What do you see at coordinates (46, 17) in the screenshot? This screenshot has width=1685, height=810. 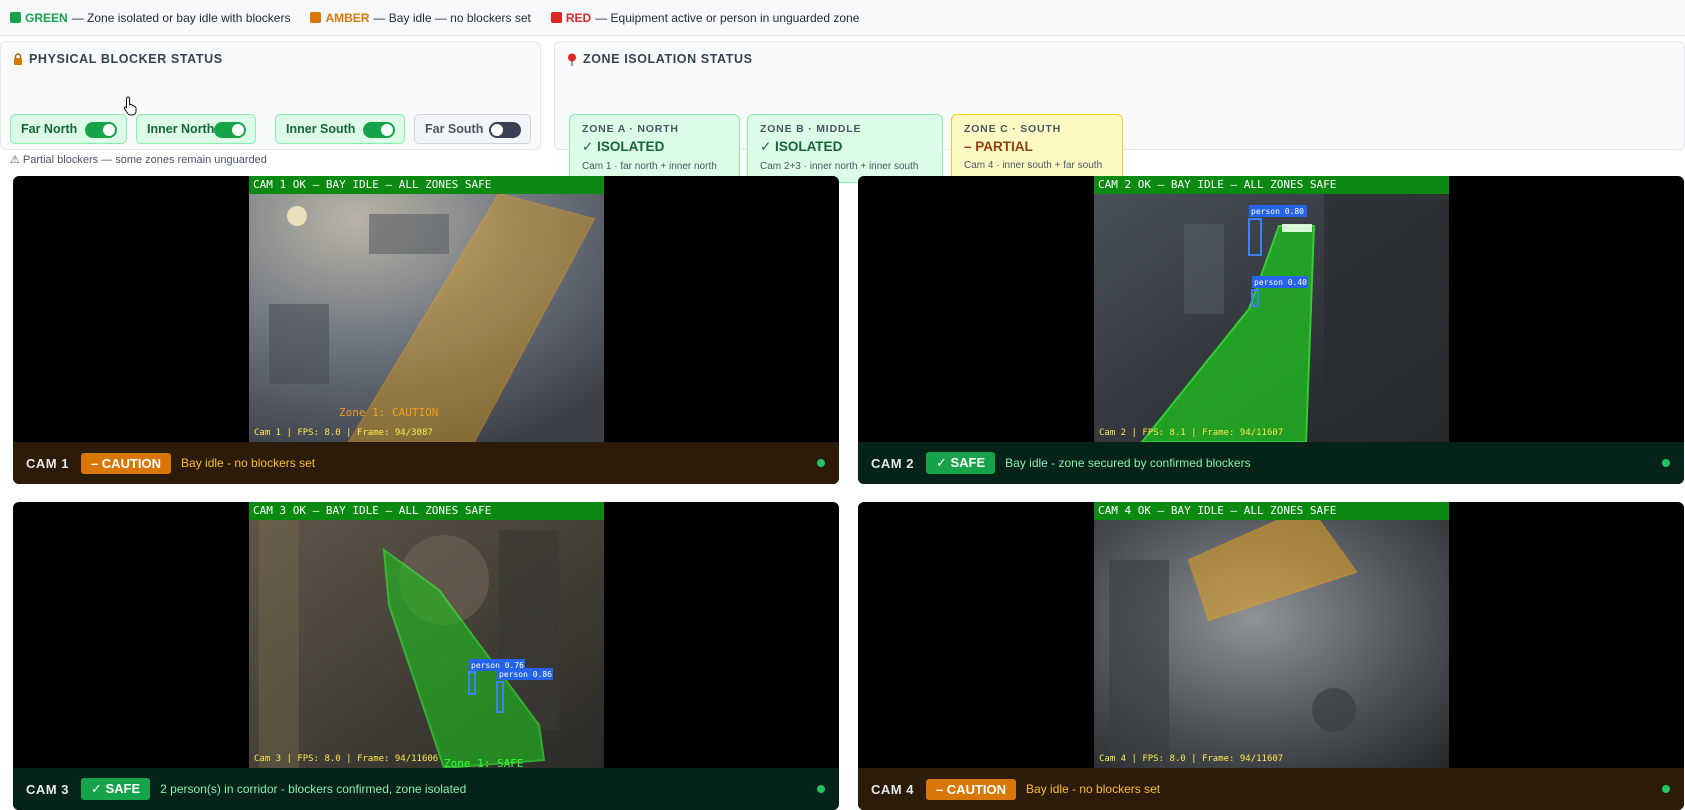 I see `legend-key: GREEN` at bounding box center [46, 17].